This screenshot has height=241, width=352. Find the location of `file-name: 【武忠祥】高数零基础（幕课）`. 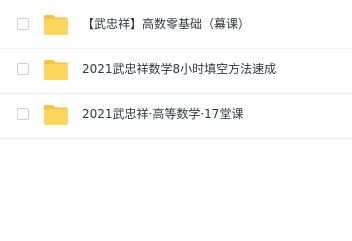

file-name: 【武忠祥】高数零基础（幕课） is located at coordinates (166, 24).